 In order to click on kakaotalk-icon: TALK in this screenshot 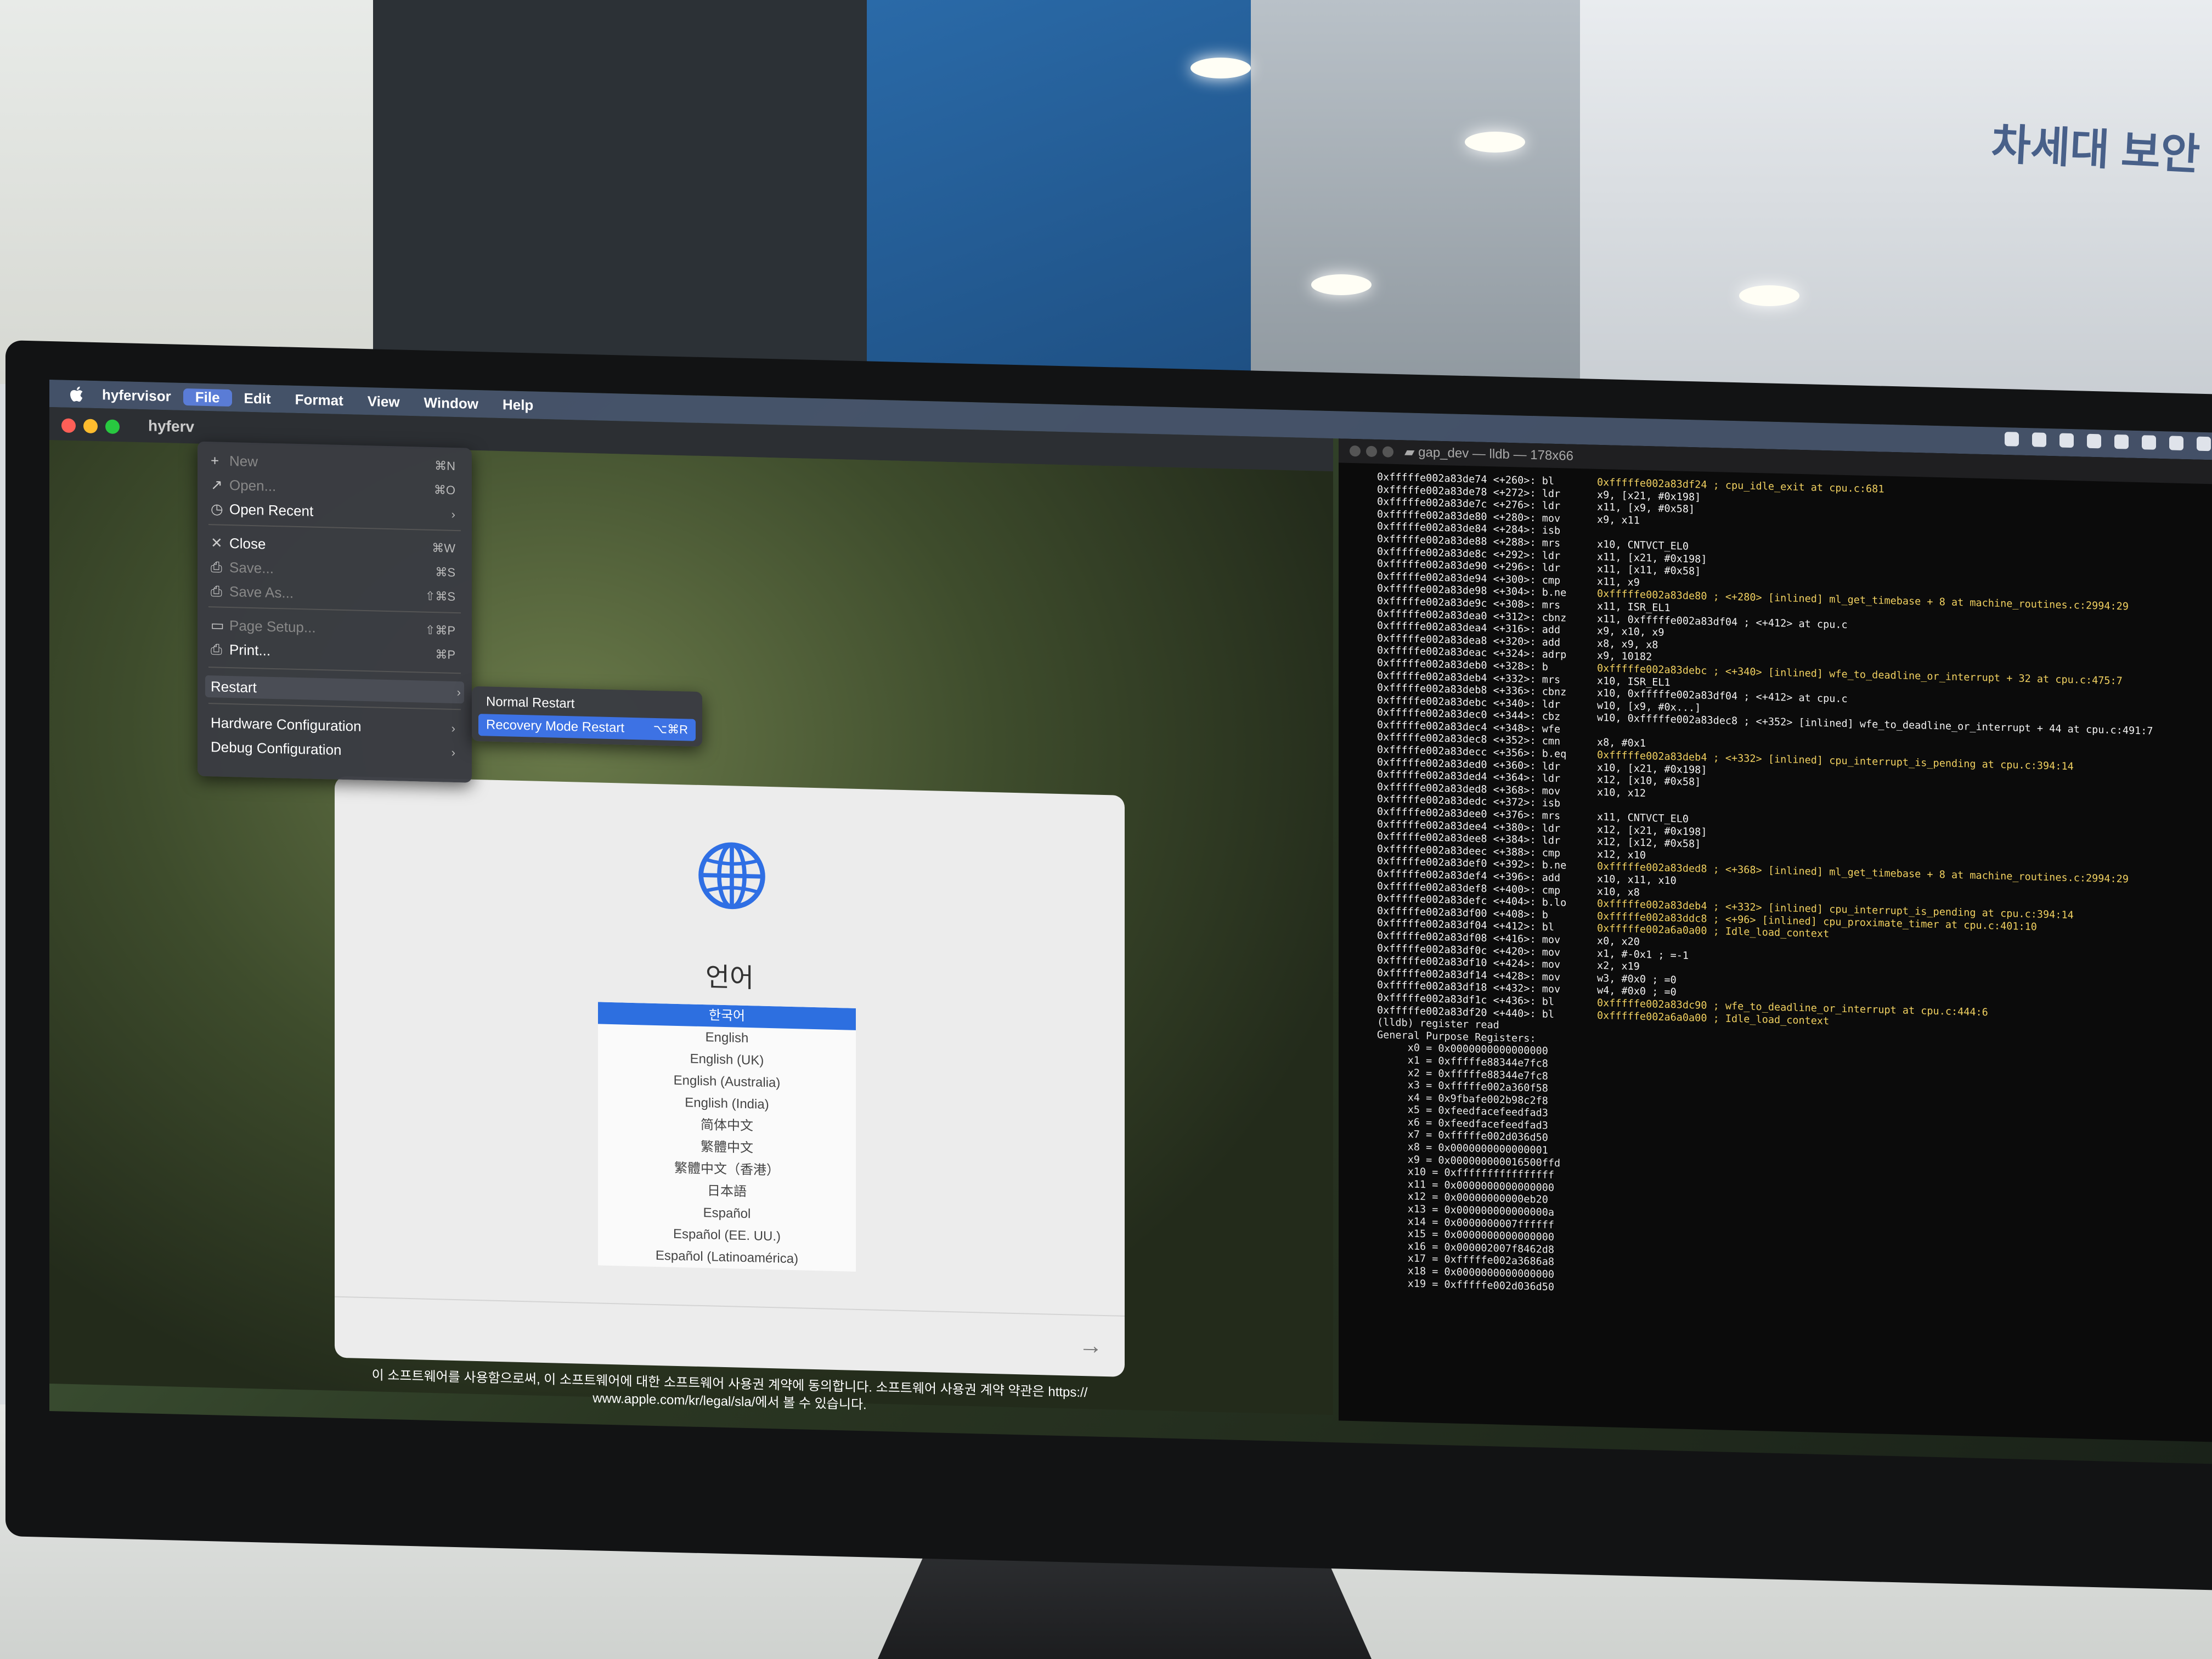, I will do `click(823, 1449)`.